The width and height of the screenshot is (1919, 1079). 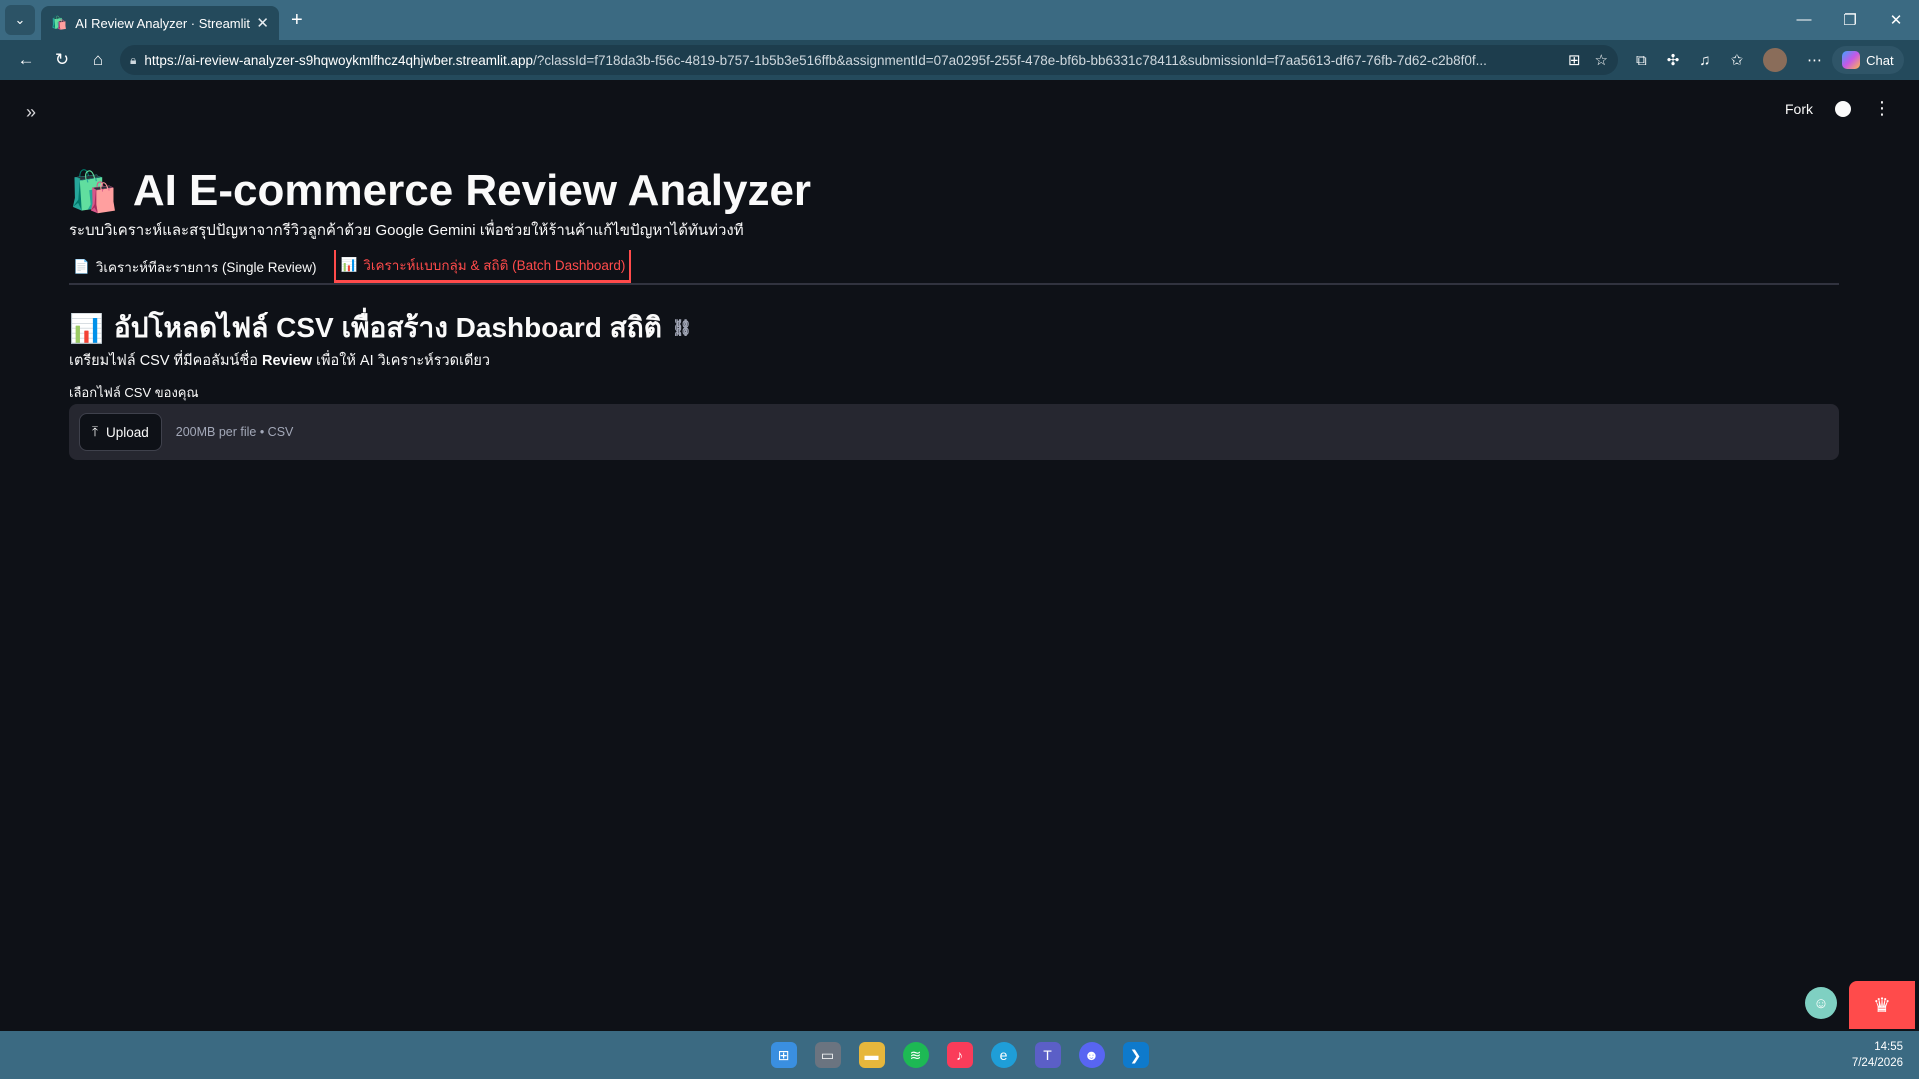 What do you see at coordinates (915, 1055) in the screenshot?
I see `spotify-icon: ≋` at bounding box center [915, 1055].